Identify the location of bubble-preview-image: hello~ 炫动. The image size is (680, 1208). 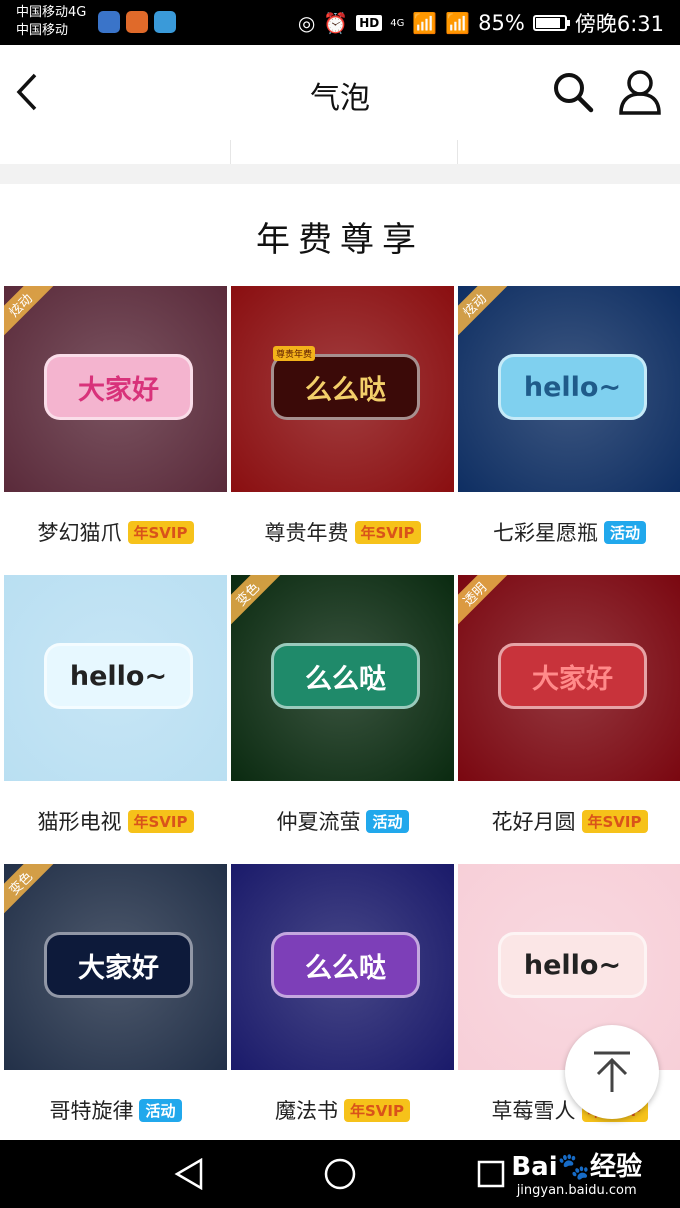
(569, 389).